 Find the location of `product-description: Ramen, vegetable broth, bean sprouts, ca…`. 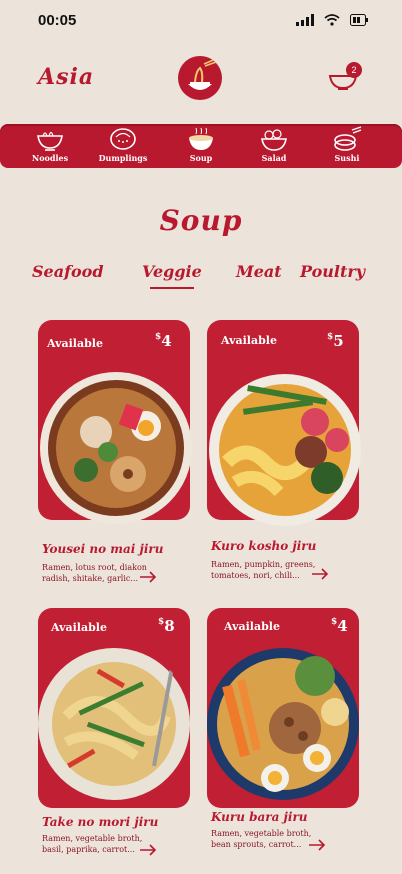

product-description: Ramen, vegetable broth, bean sprouts, ca… is located at coordinates (261, 839).